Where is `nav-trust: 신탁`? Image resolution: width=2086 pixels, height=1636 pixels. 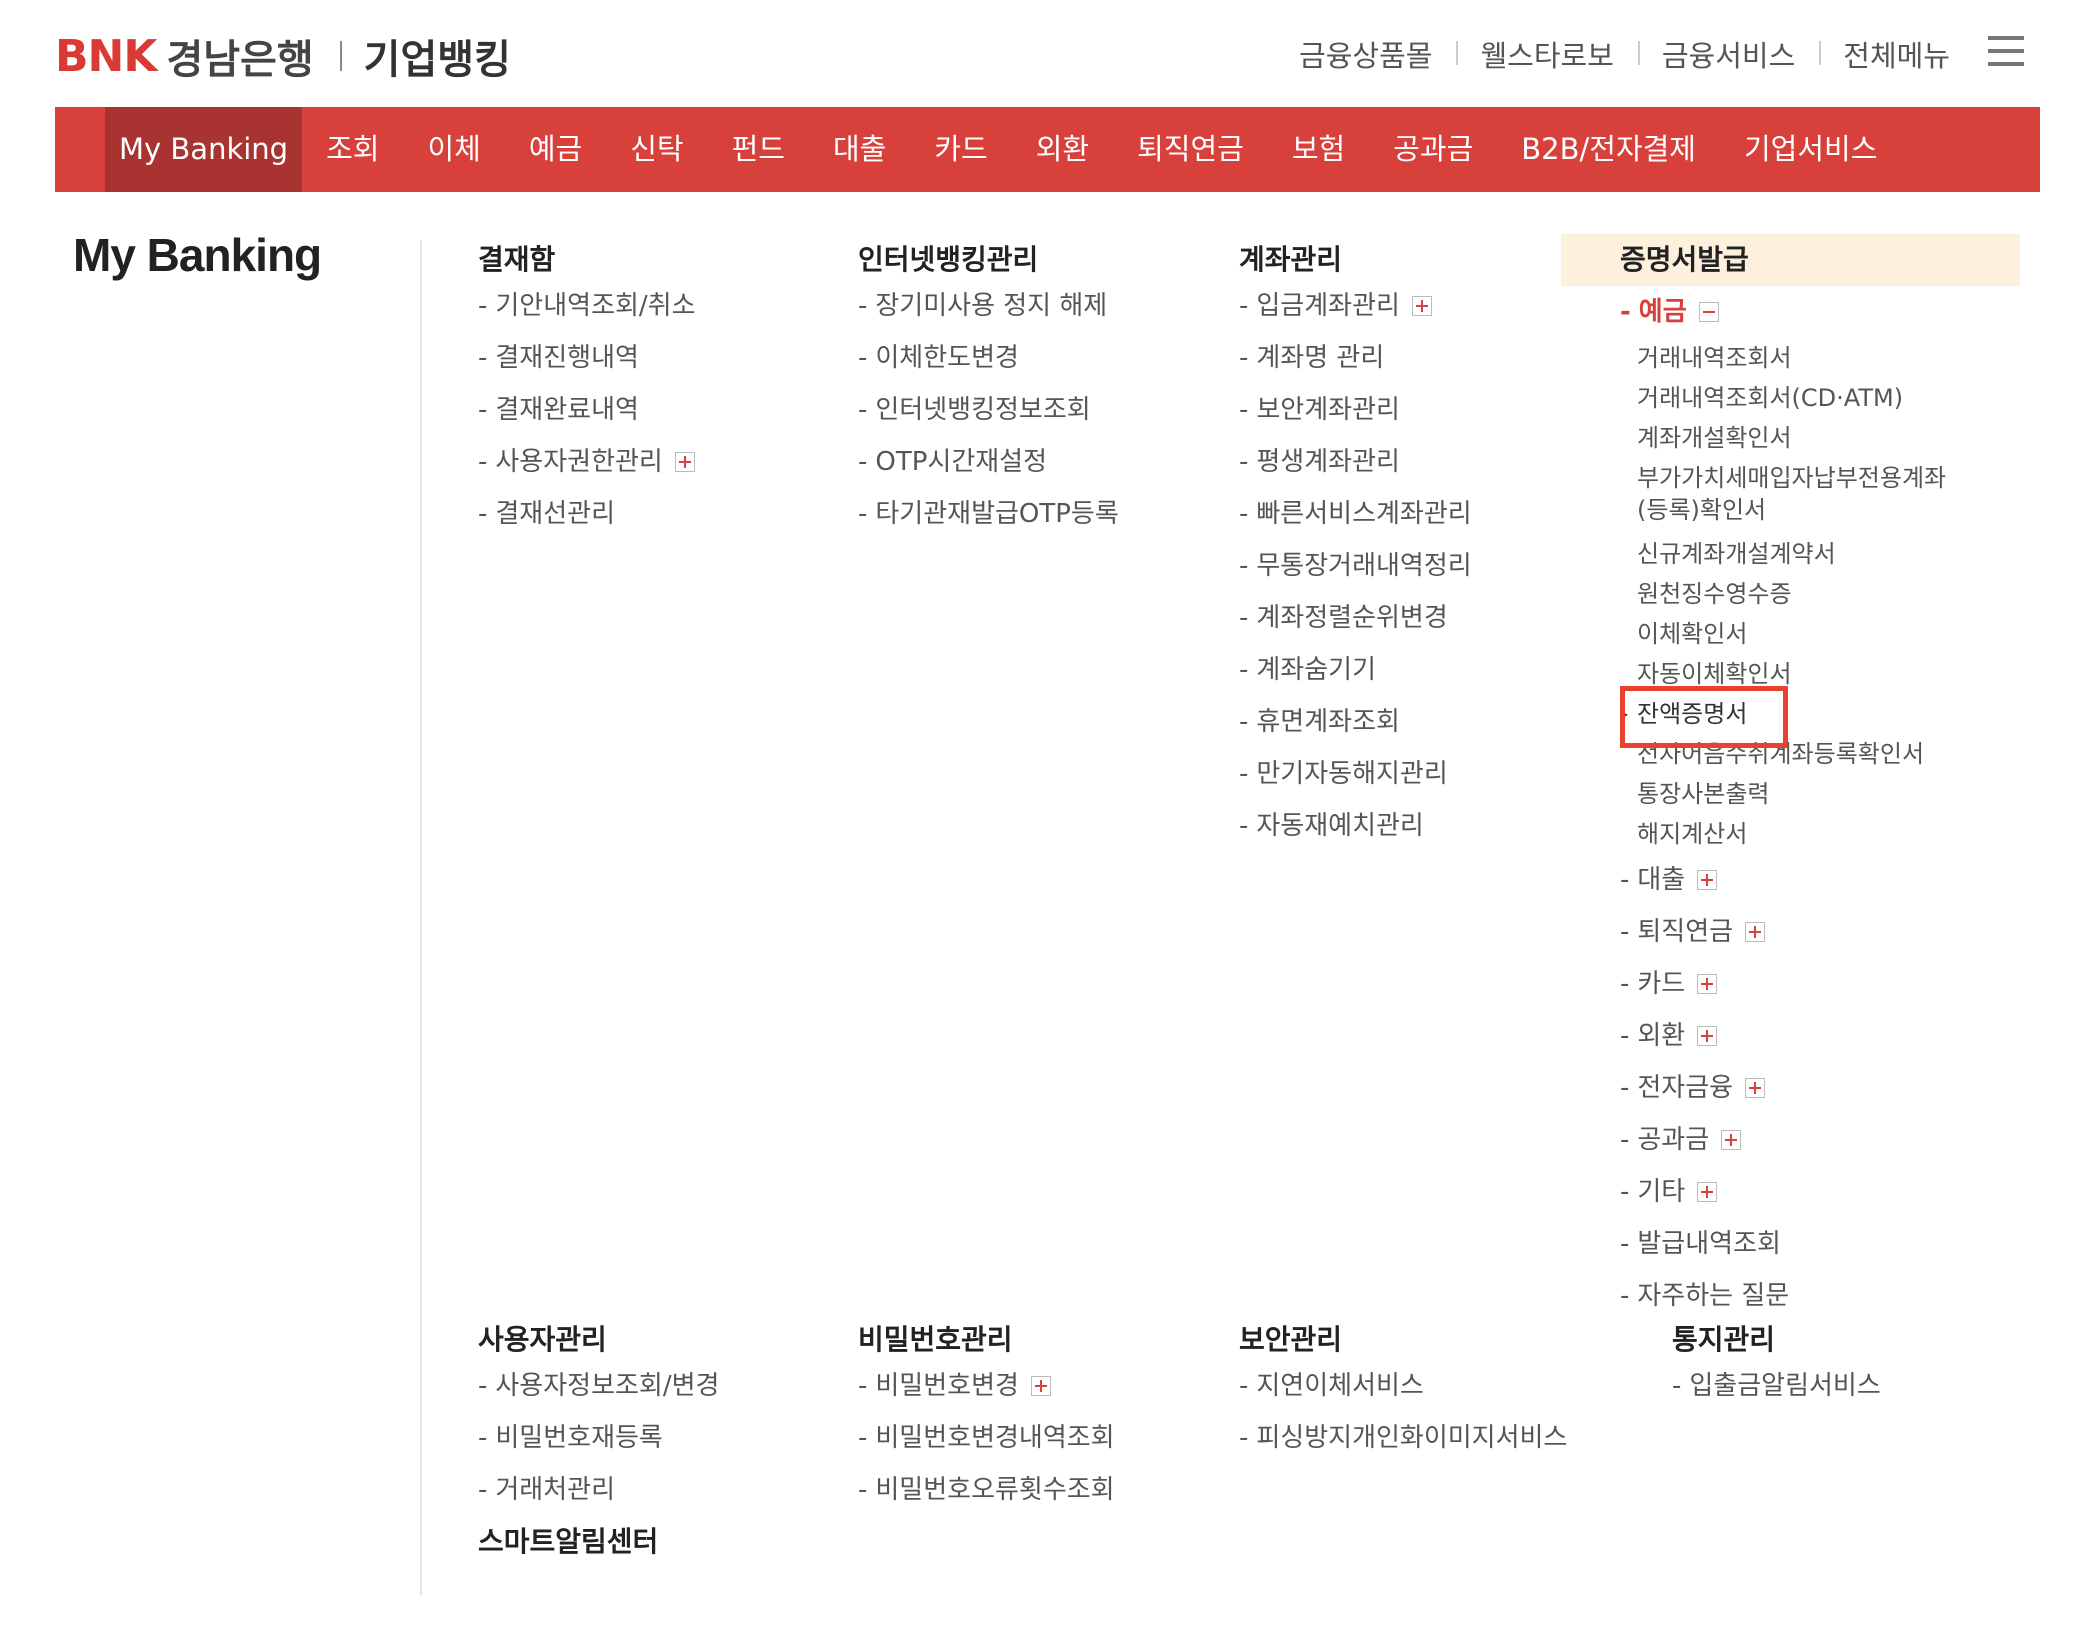 nav-trust: 신탁 is located at coordinates (656, 149).